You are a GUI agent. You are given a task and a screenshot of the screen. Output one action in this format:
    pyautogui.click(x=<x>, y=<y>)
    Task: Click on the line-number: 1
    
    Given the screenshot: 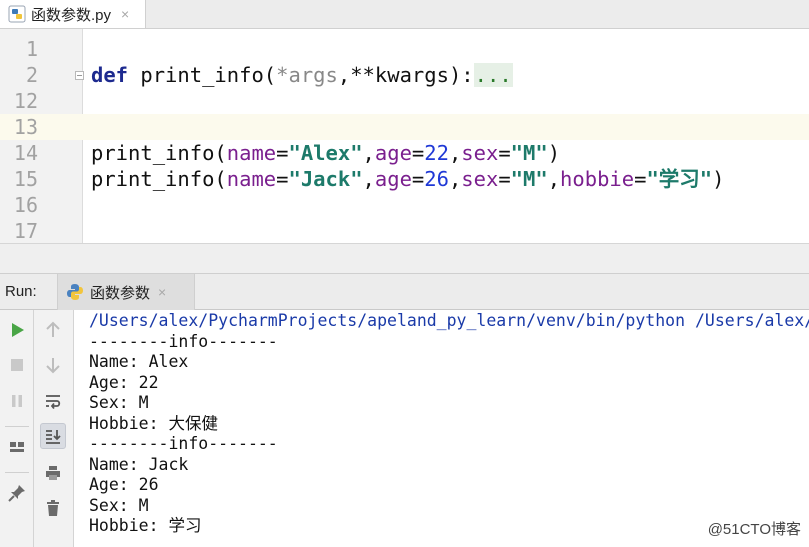 What is the action you would take?
    pyautogui.click(x=31, y=49)
    